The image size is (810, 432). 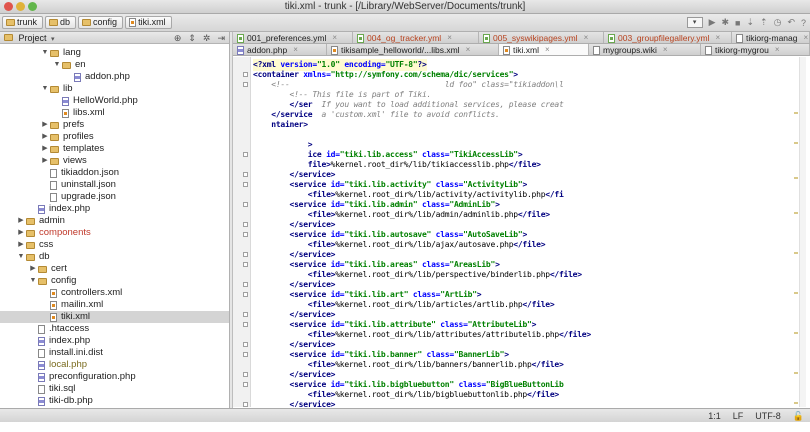 What do you see at coordinates (114, 281) in the screenshot?
I see `tree-item: ▼ config` at bounding box center [114, 281].